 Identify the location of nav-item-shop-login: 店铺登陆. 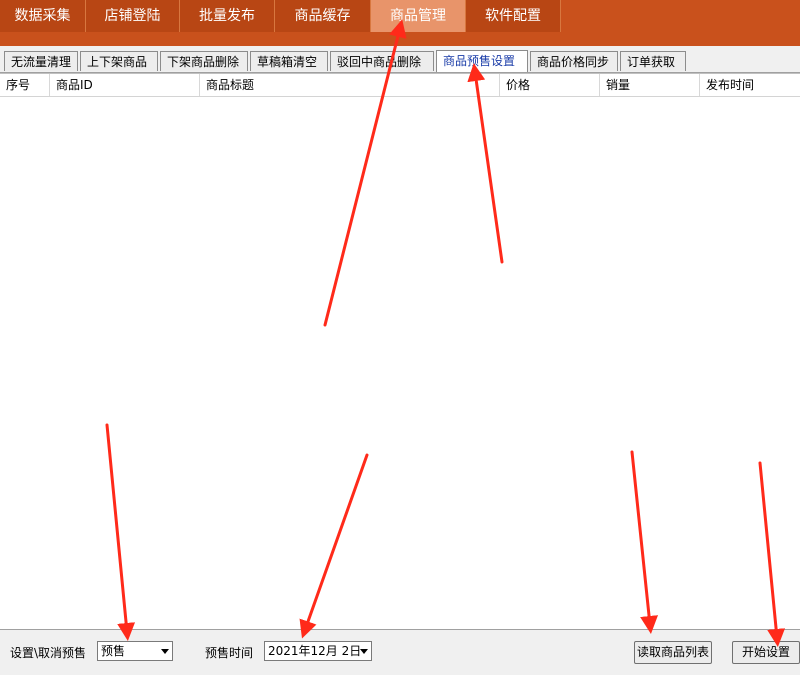
(133, 16).